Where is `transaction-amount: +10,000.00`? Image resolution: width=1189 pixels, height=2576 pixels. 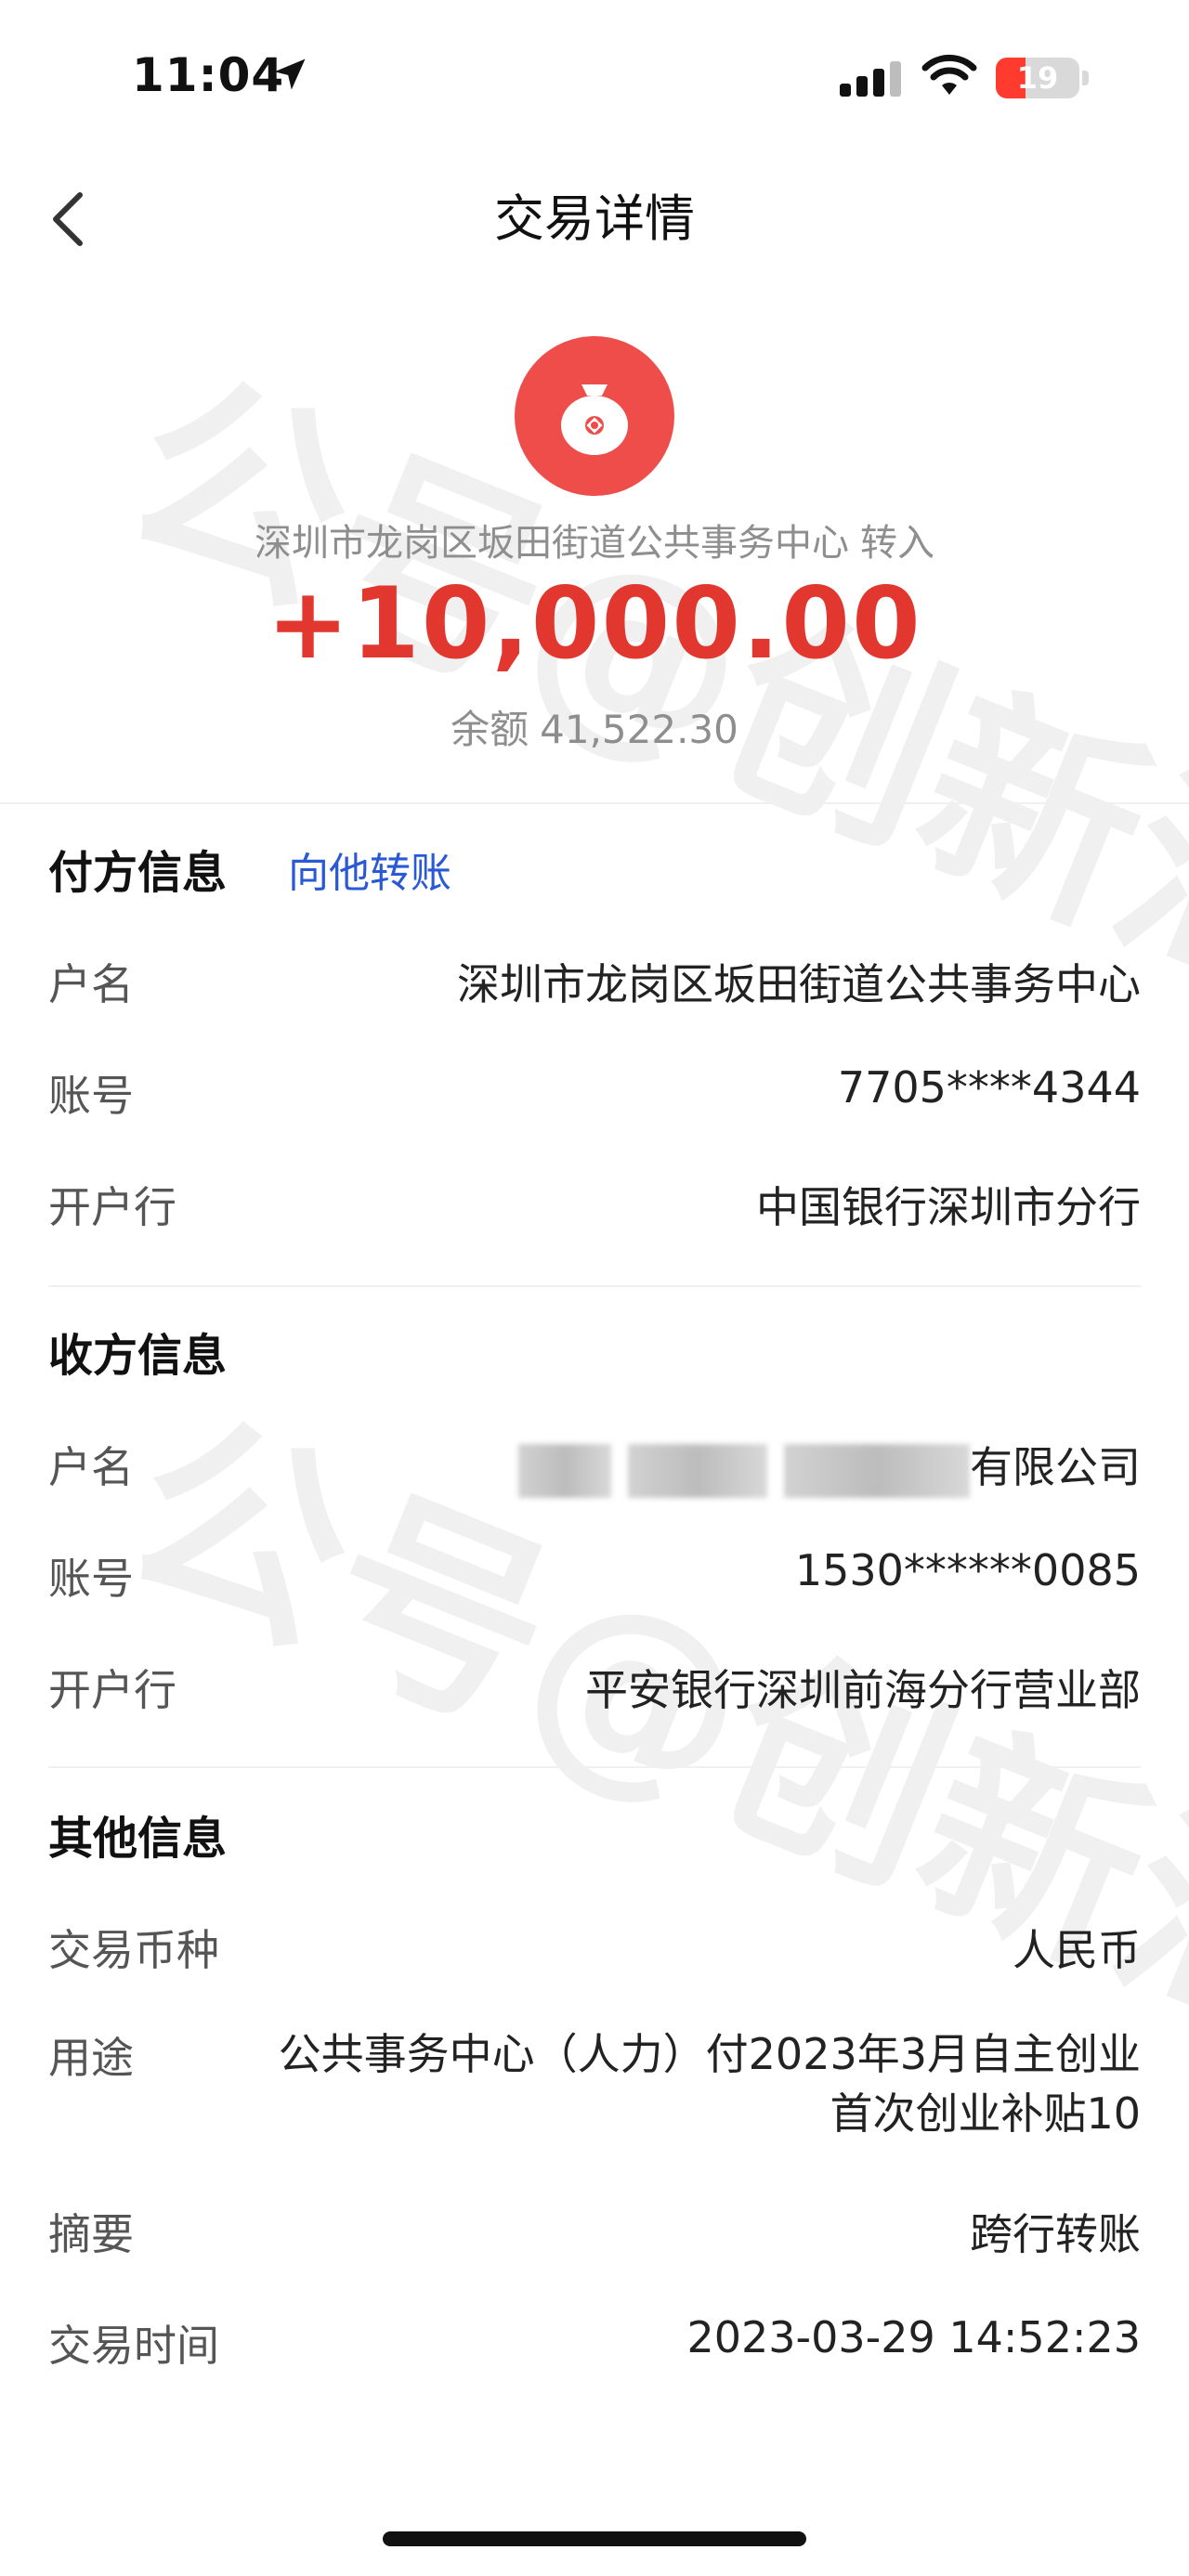 transaction-amount: +10,000.00 is located at coordinates (594, 623).